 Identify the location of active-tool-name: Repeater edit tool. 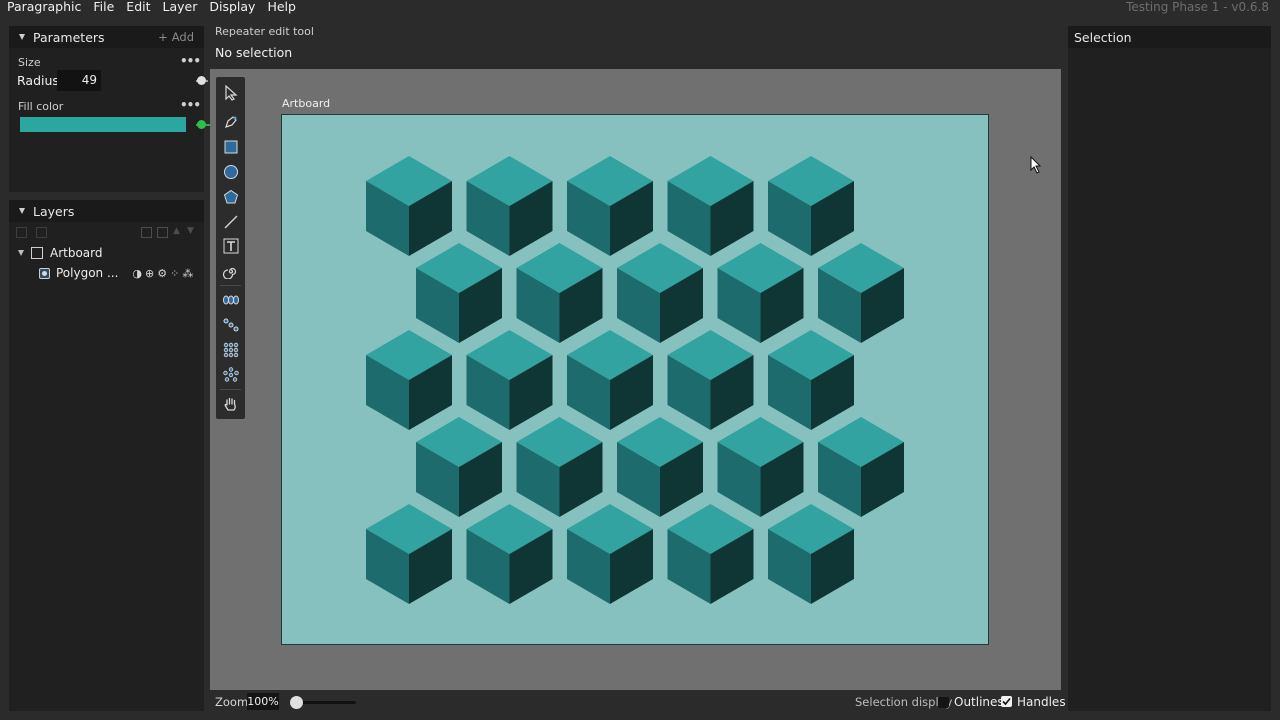
(264, 31).